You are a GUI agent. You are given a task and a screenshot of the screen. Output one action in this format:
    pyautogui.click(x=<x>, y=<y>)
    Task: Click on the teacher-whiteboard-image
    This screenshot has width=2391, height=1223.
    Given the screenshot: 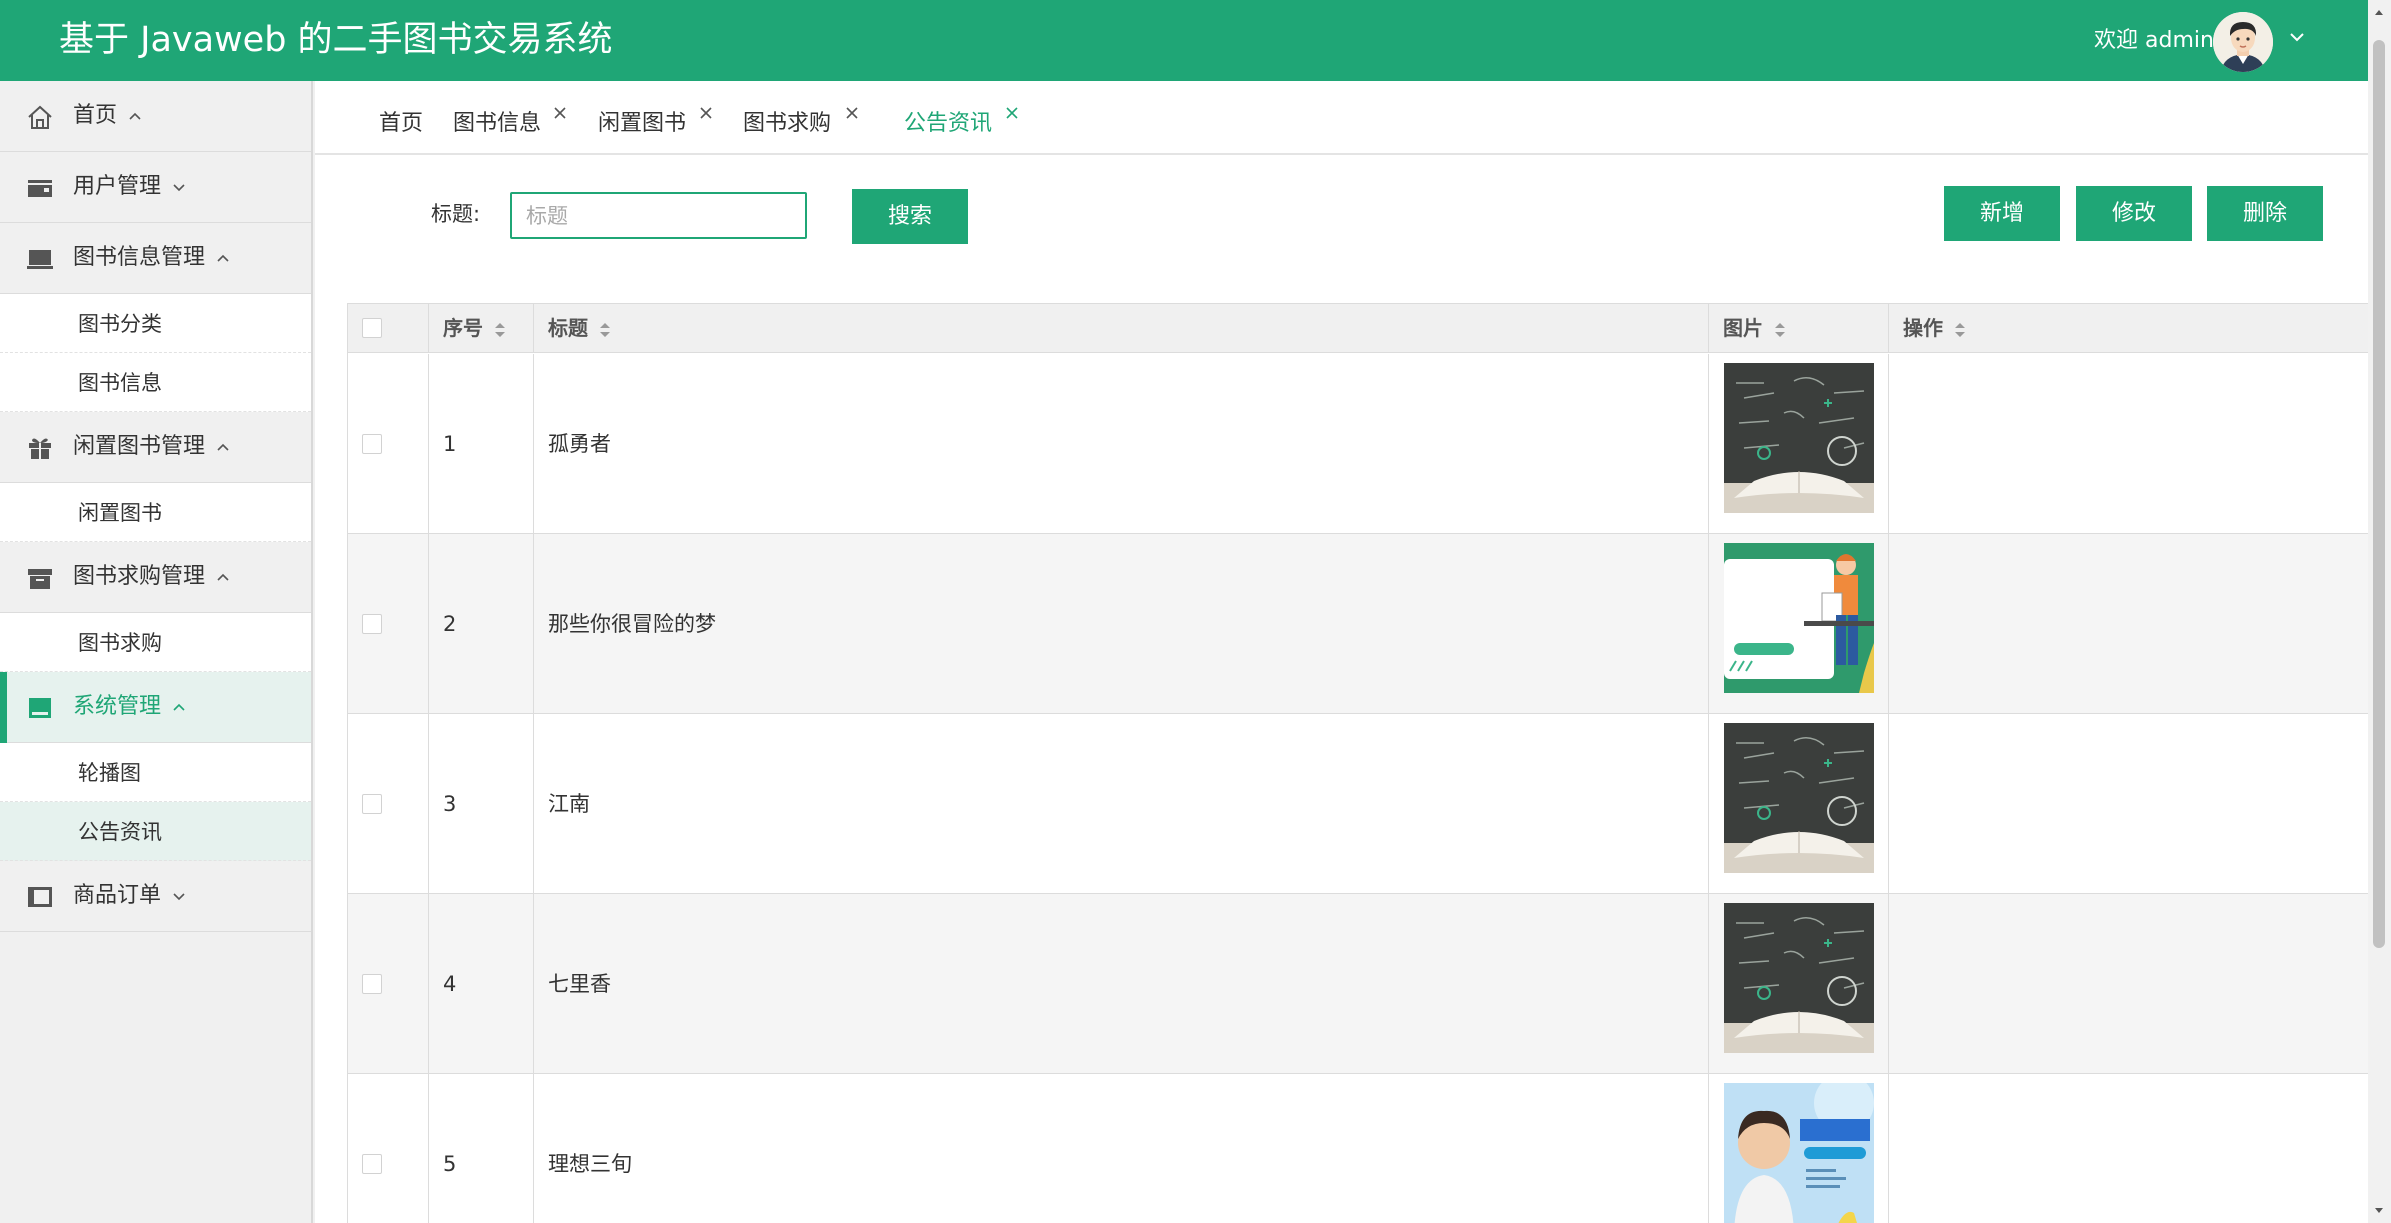 What is the action you would take?
    pyautogui.click(x=1799, y=618)
    